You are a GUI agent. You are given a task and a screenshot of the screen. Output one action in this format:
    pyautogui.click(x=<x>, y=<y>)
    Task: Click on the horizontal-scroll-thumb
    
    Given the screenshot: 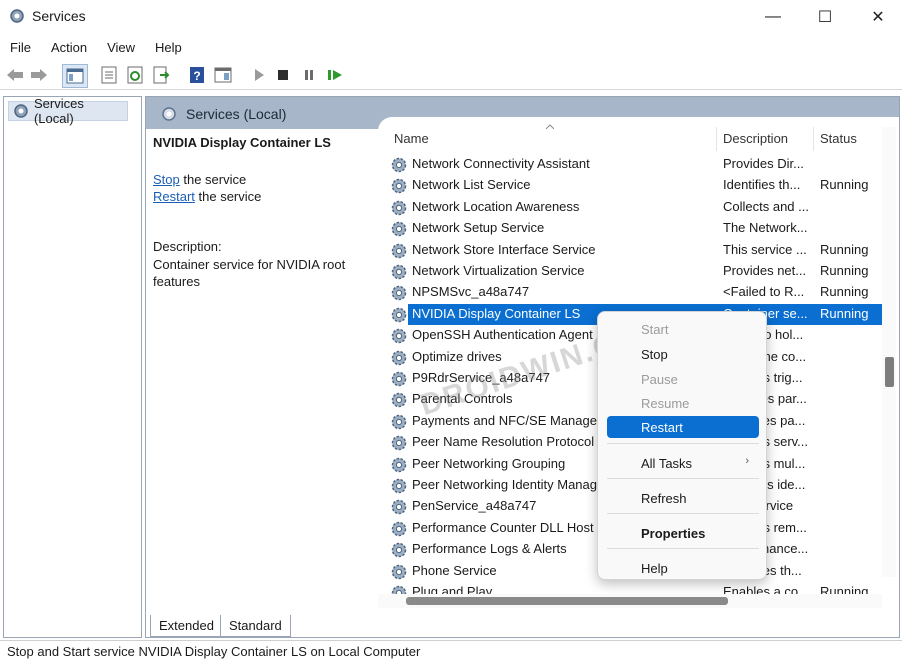 What is the action you would take?
    pyautogui.click(x=567, y=601)
    